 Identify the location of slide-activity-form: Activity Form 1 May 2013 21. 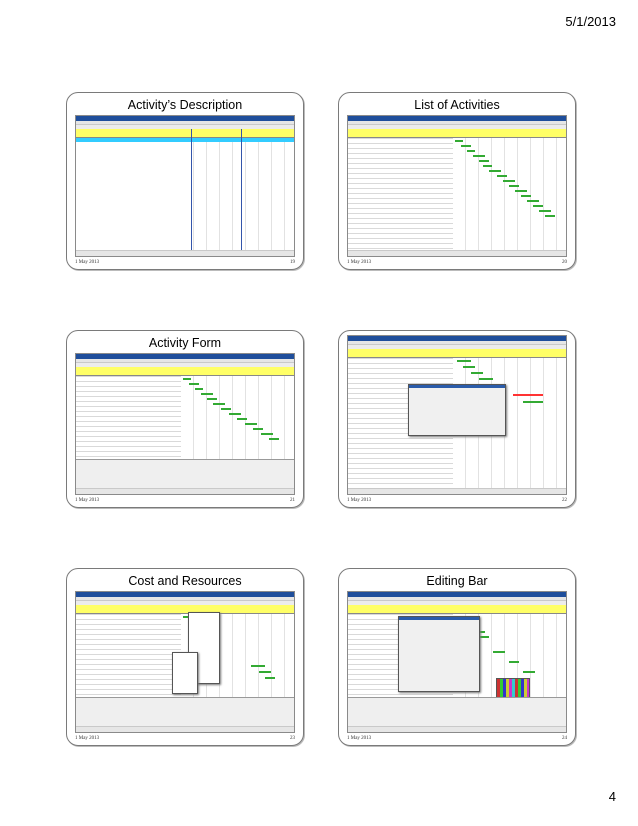
(185, 419).